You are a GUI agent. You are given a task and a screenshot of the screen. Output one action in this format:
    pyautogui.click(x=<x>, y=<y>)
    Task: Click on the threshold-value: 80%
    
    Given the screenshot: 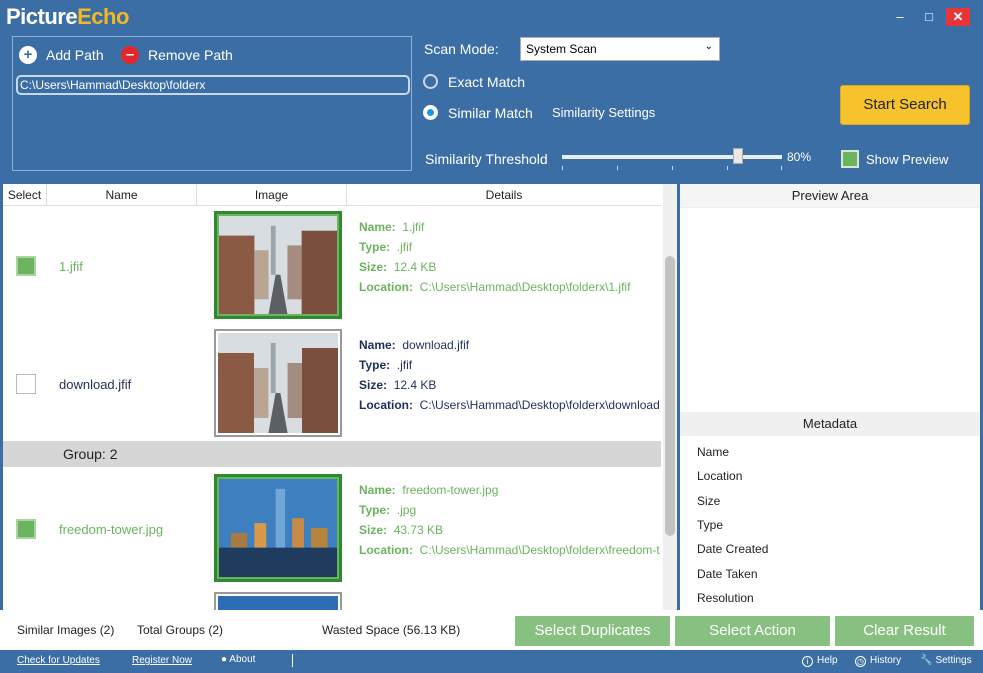 What is the action you would take?
    pyautogui.click(x=799, y=157)
    